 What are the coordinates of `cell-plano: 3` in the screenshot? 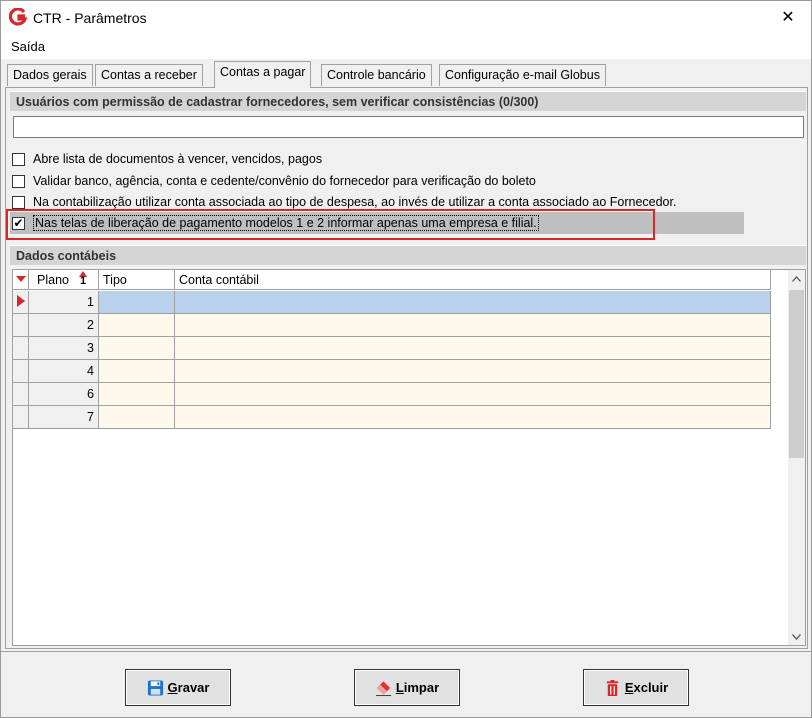 It's located at (64, 348).